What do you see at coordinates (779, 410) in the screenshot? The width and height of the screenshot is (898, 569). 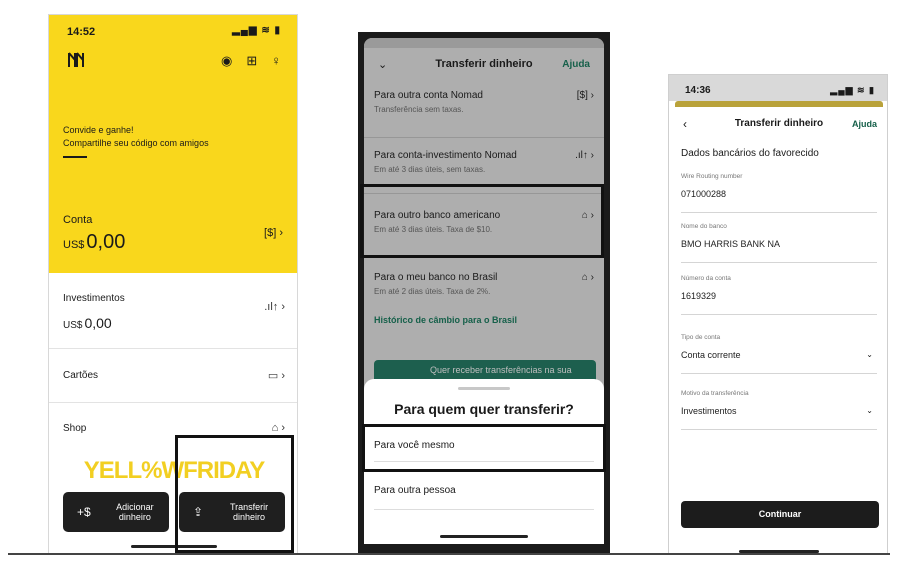 I see `transfer-reason-select: Motivo da transferência Investimentos ⌄` at bounding box center [779, 410].